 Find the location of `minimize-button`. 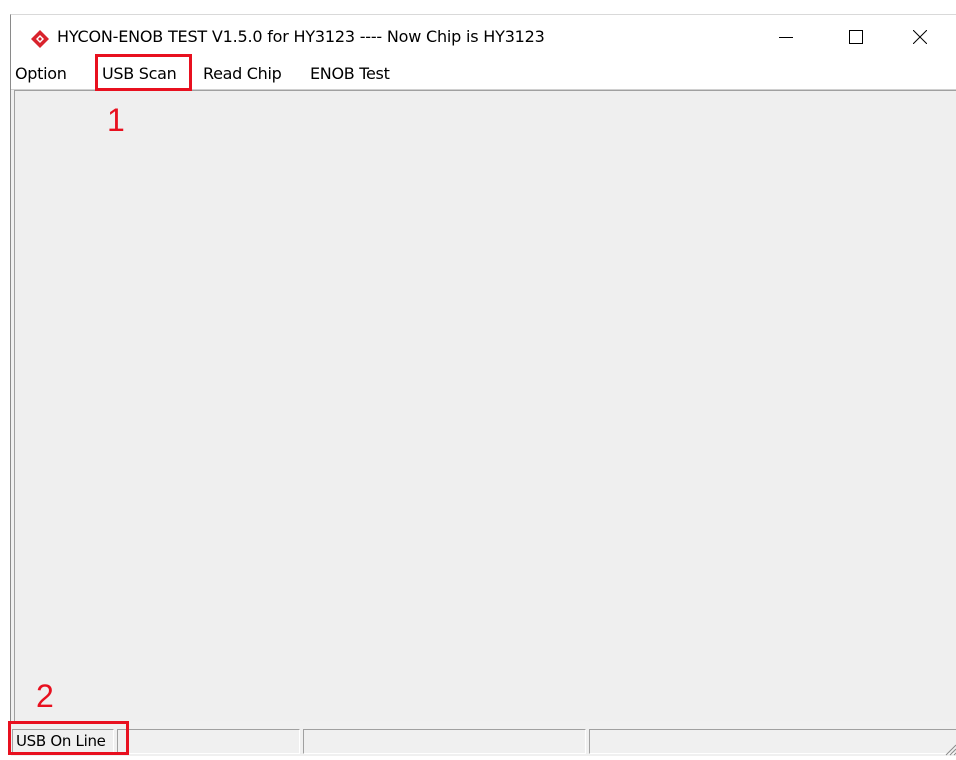

minimize-button is located at coordinates (786, 37).